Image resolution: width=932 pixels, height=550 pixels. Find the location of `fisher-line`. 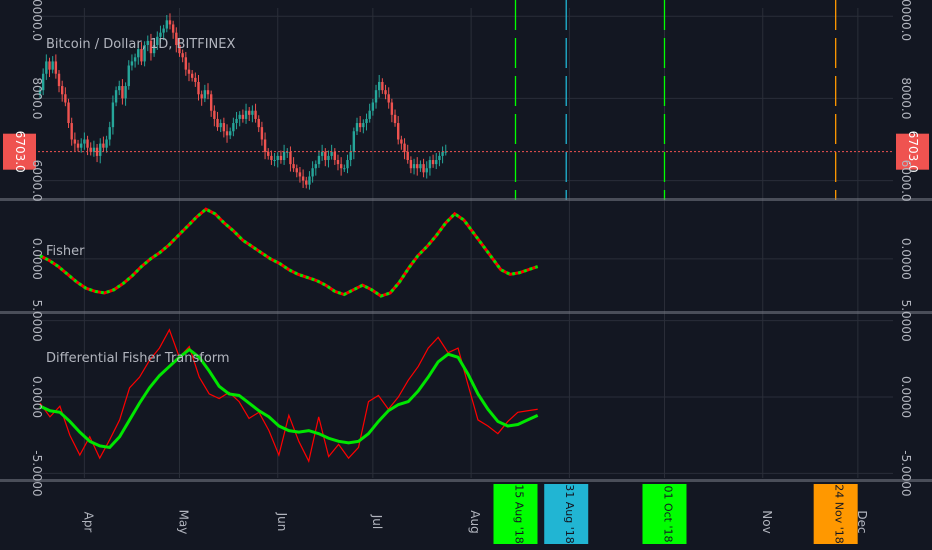

fisher-line is located at coordinates (289, 252).